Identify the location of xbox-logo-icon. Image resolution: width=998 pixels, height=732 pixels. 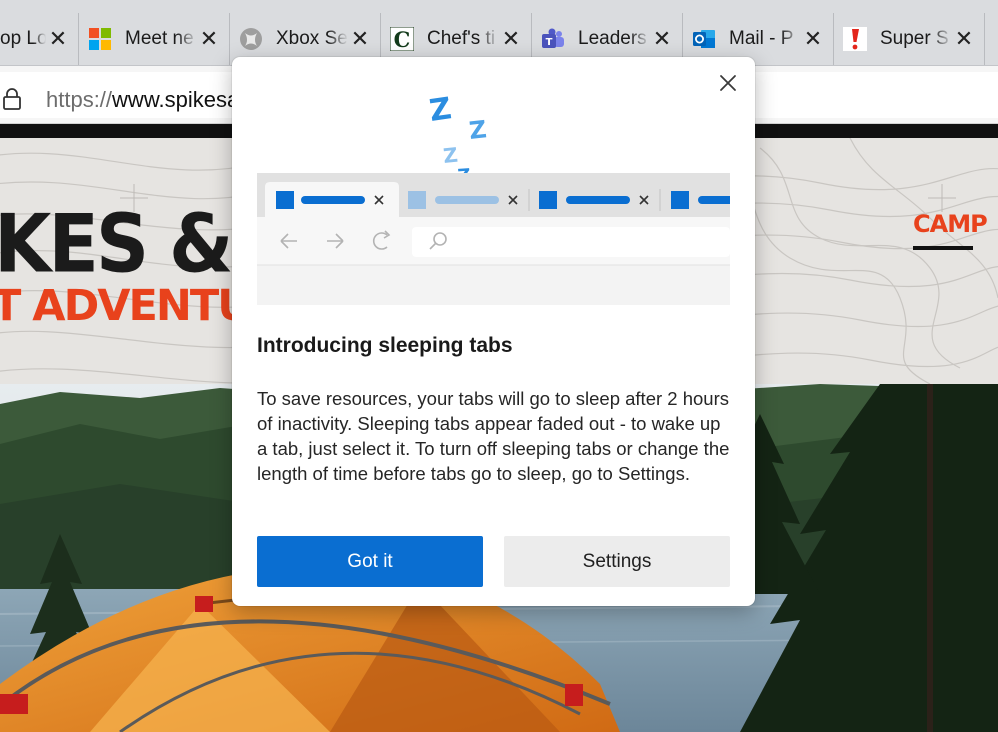
(251, 39).